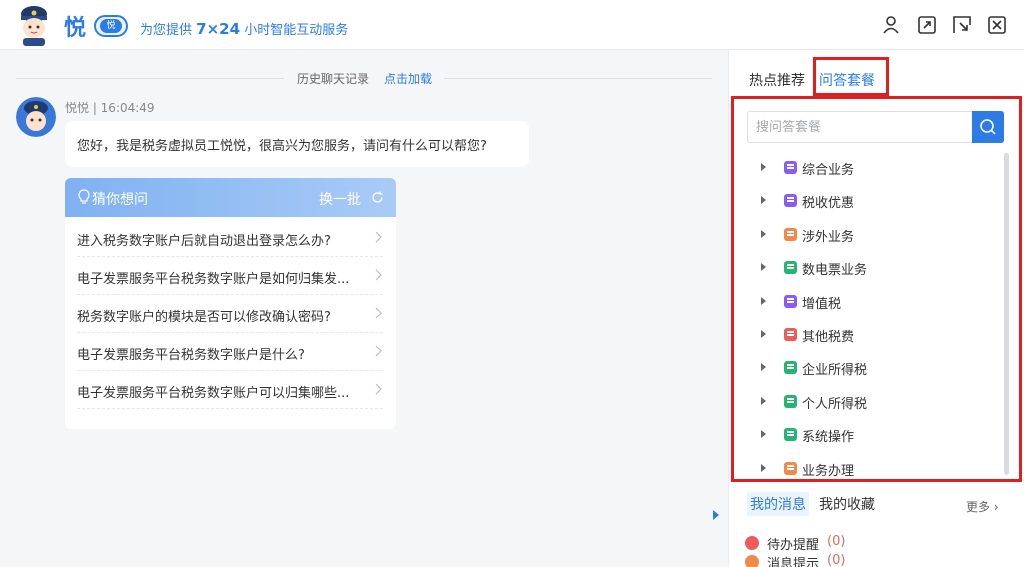  I want to click on tree-item-label: 增值税, so click(822, 304).